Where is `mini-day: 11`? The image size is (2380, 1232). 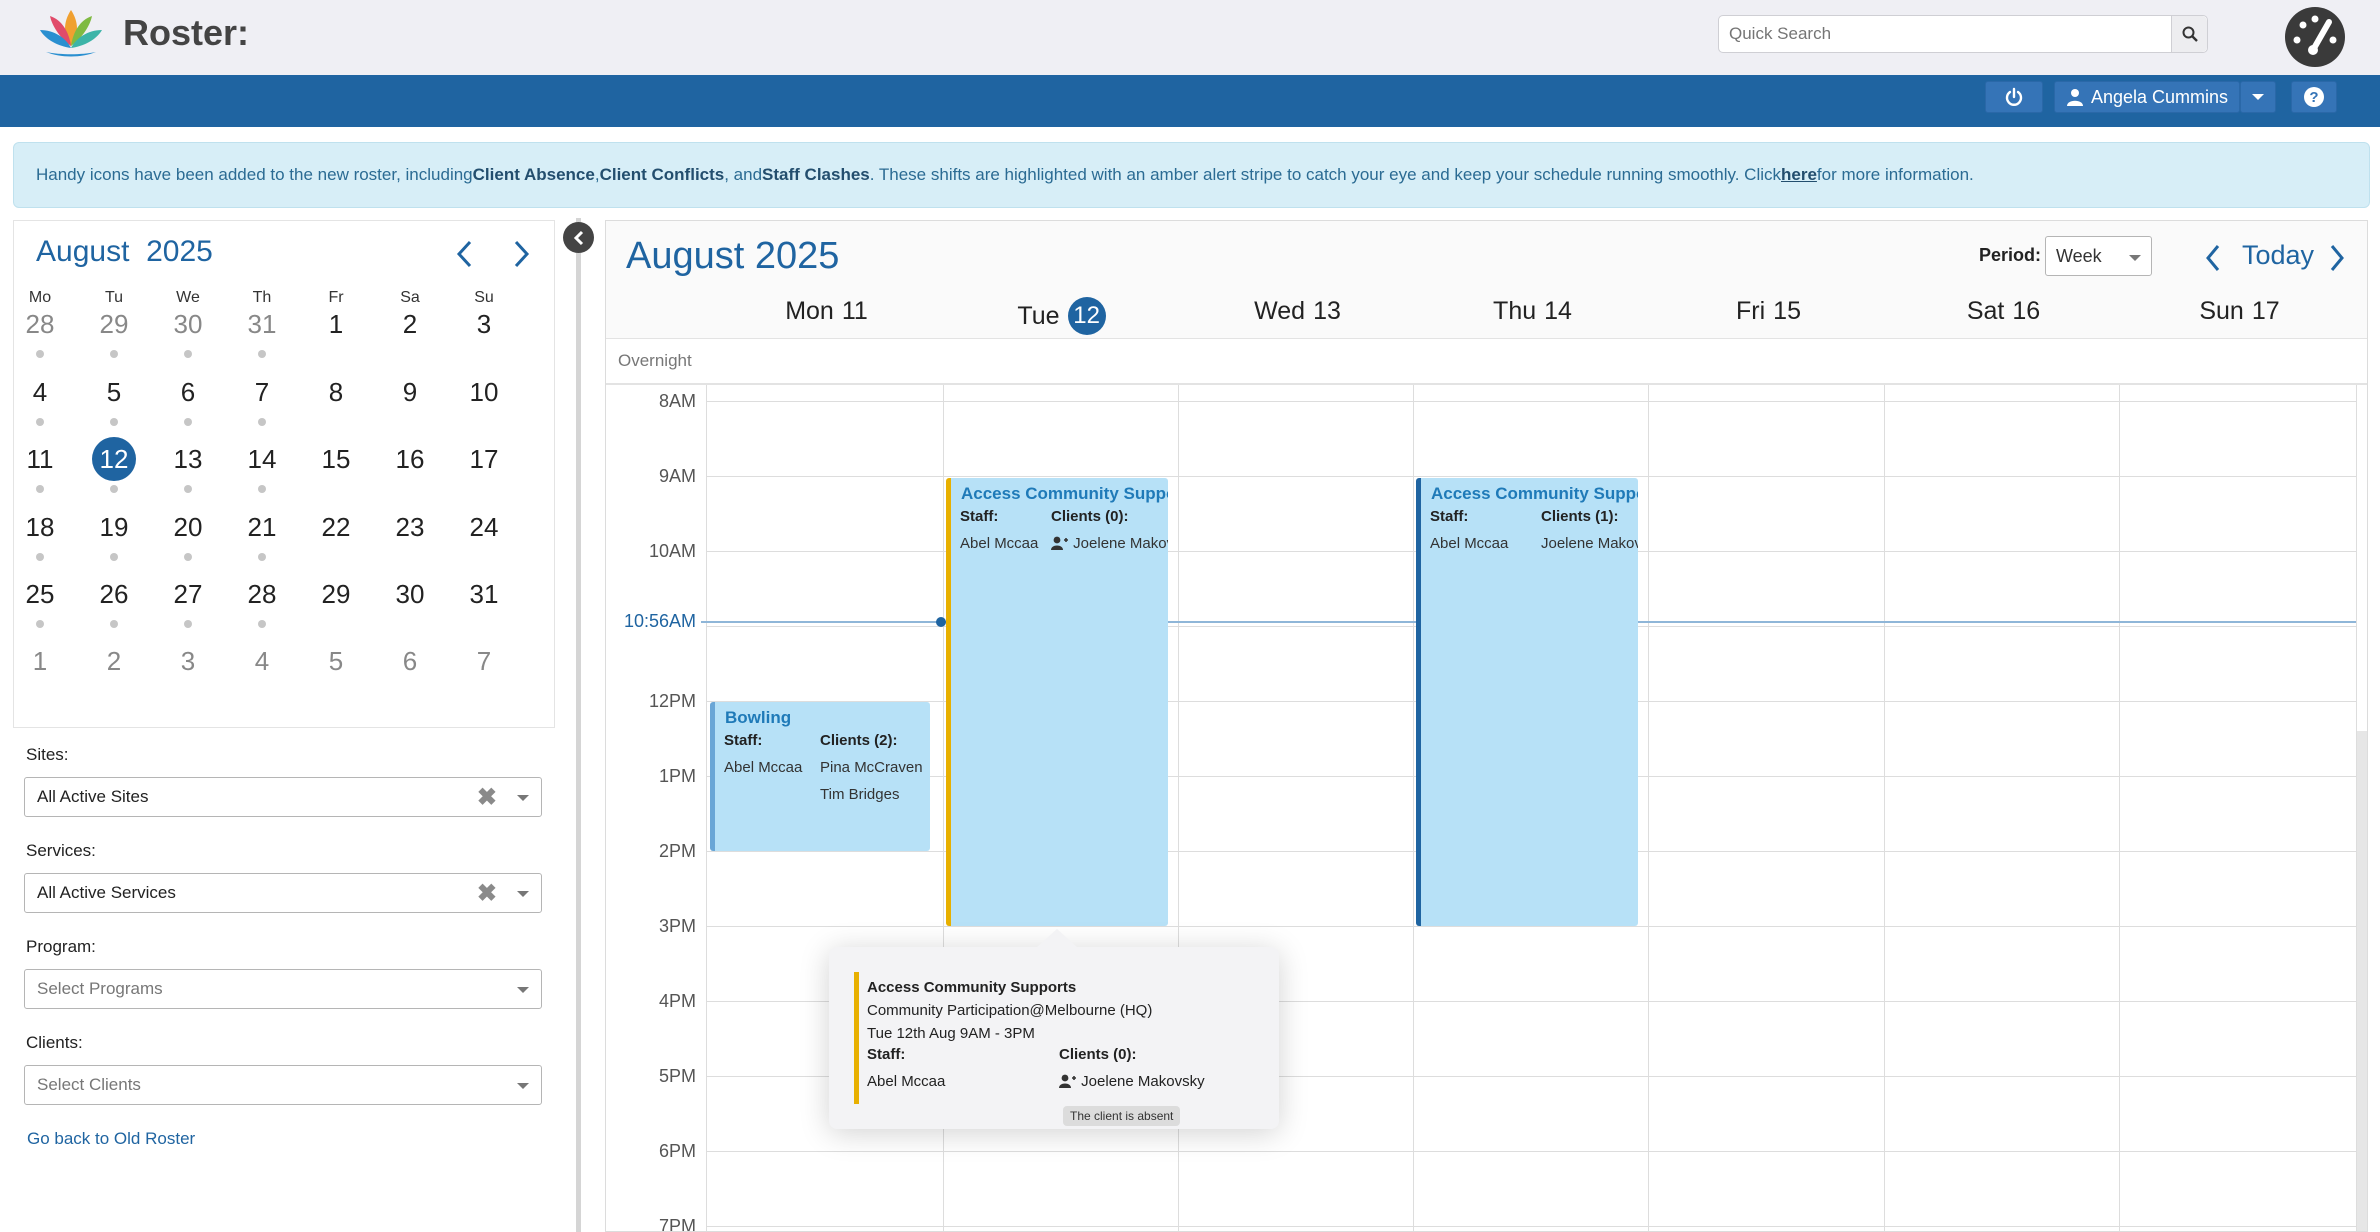 mini-day: 11 is located at coordinates (40, 459).